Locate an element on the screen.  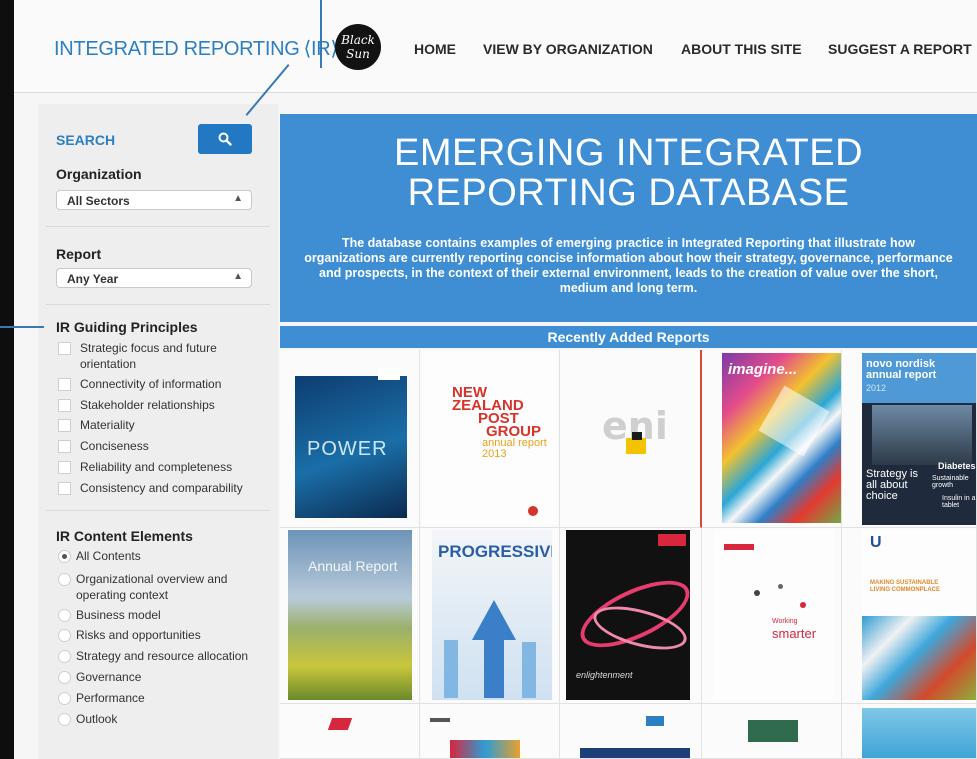
report-year-select: Any Year ▲︎ is located at coordinates (154, 278).